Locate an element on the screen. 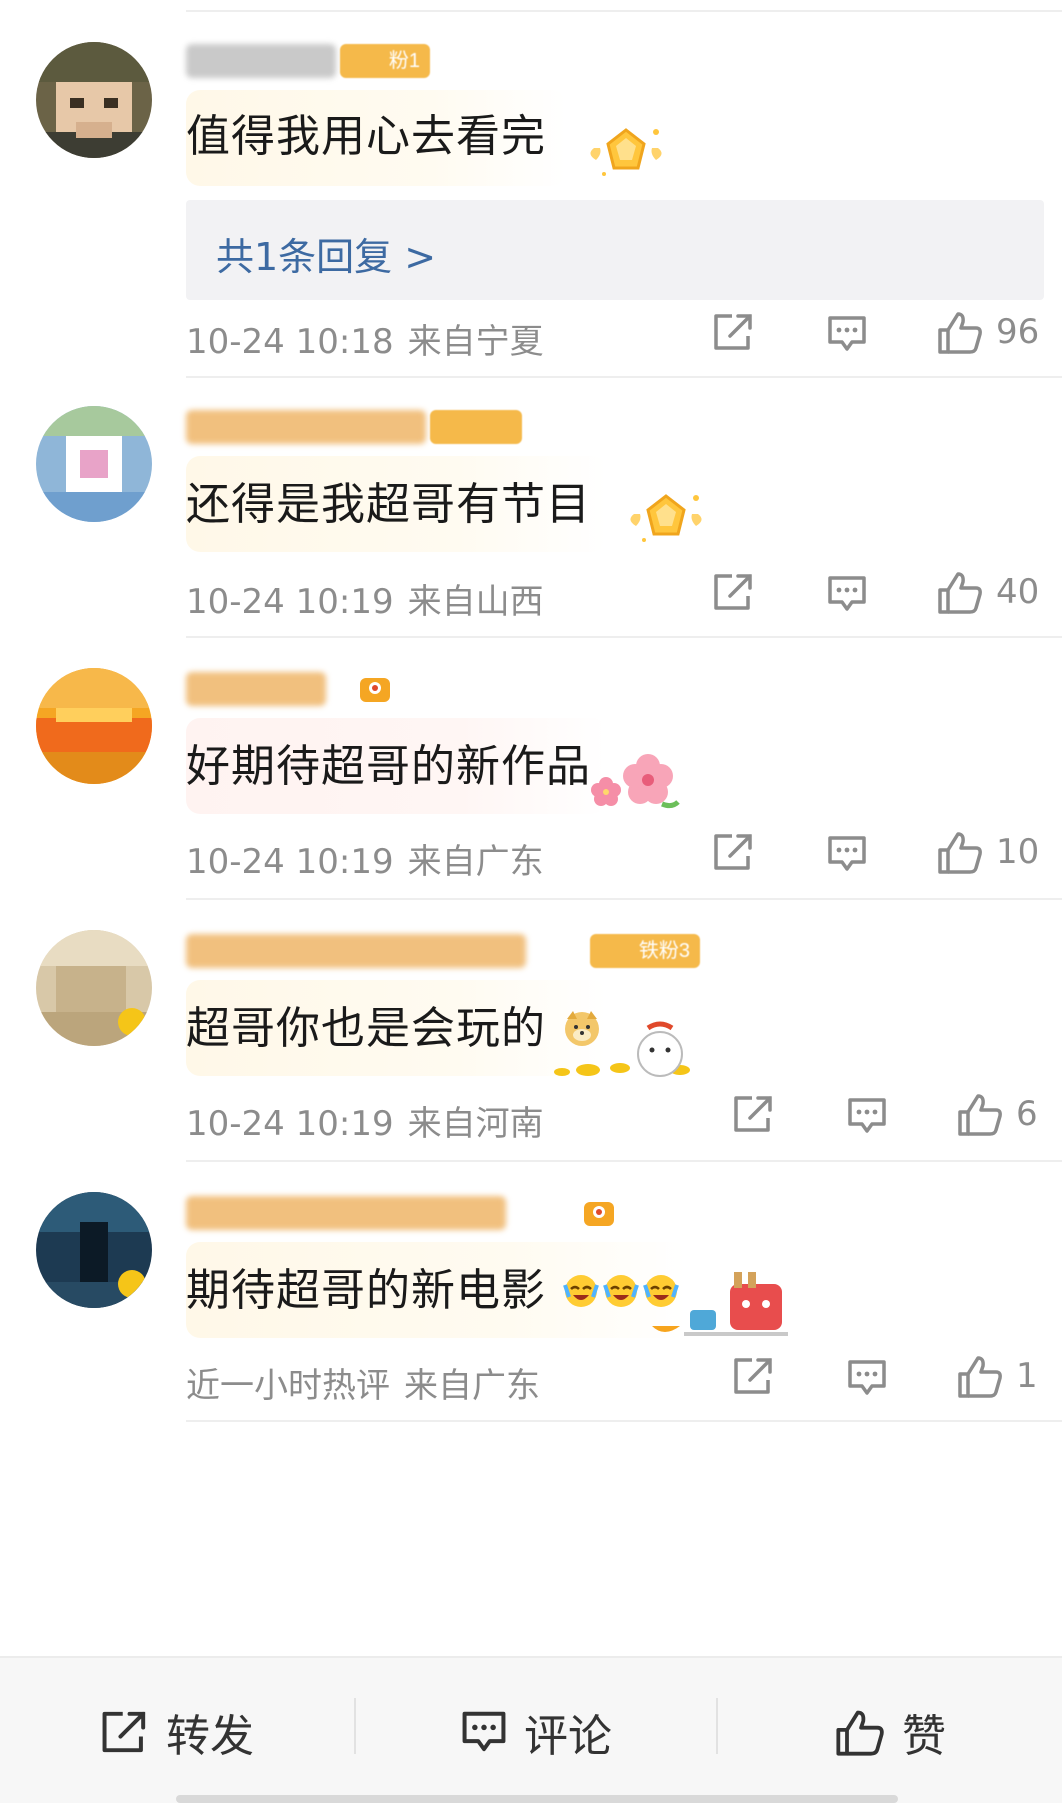 The width and height of the screenshot is (1062, 1803). repost-button: 转发 is located at coordinates (177, 1730).